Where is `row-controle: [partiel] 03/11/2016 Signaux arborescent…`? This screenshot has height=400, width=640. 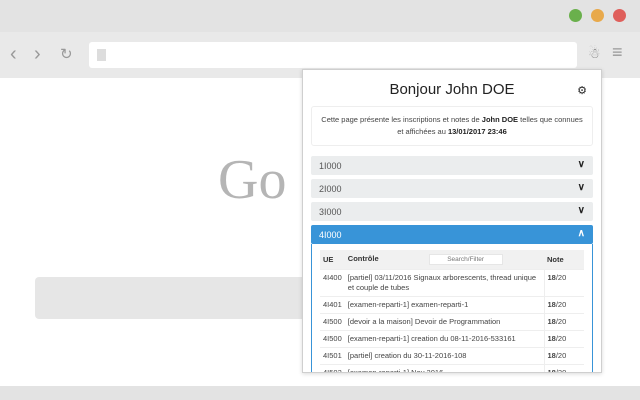
row-controle: [partiel] 03/11/2016 Signaux arborescent… is located at coordinates (444, 283).